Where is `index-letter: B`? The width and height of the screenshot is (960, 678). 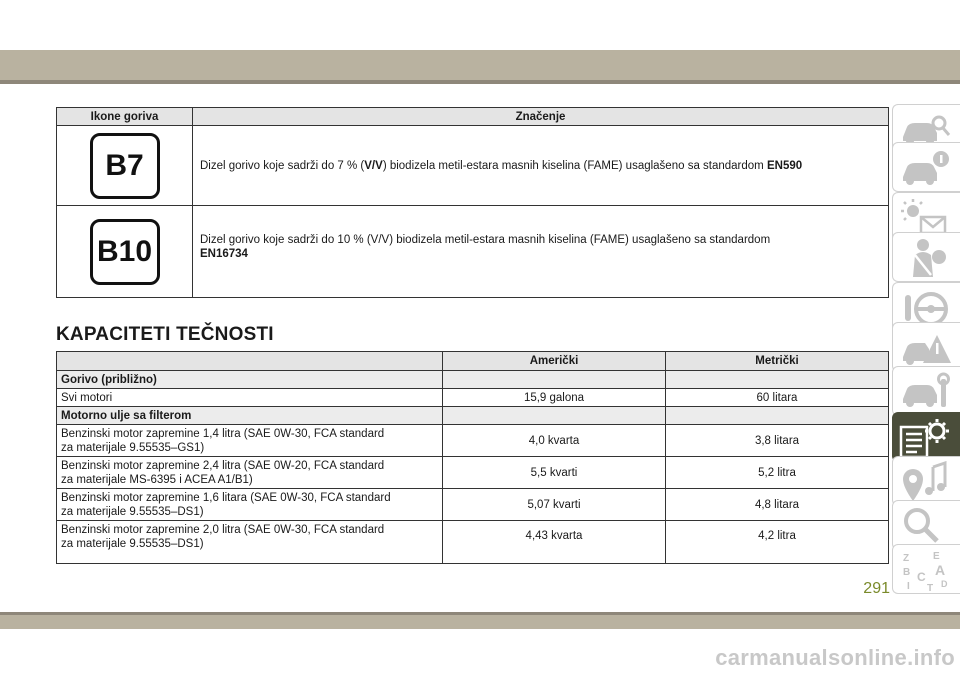
index-letter: B is located at coordinates (906, 572).